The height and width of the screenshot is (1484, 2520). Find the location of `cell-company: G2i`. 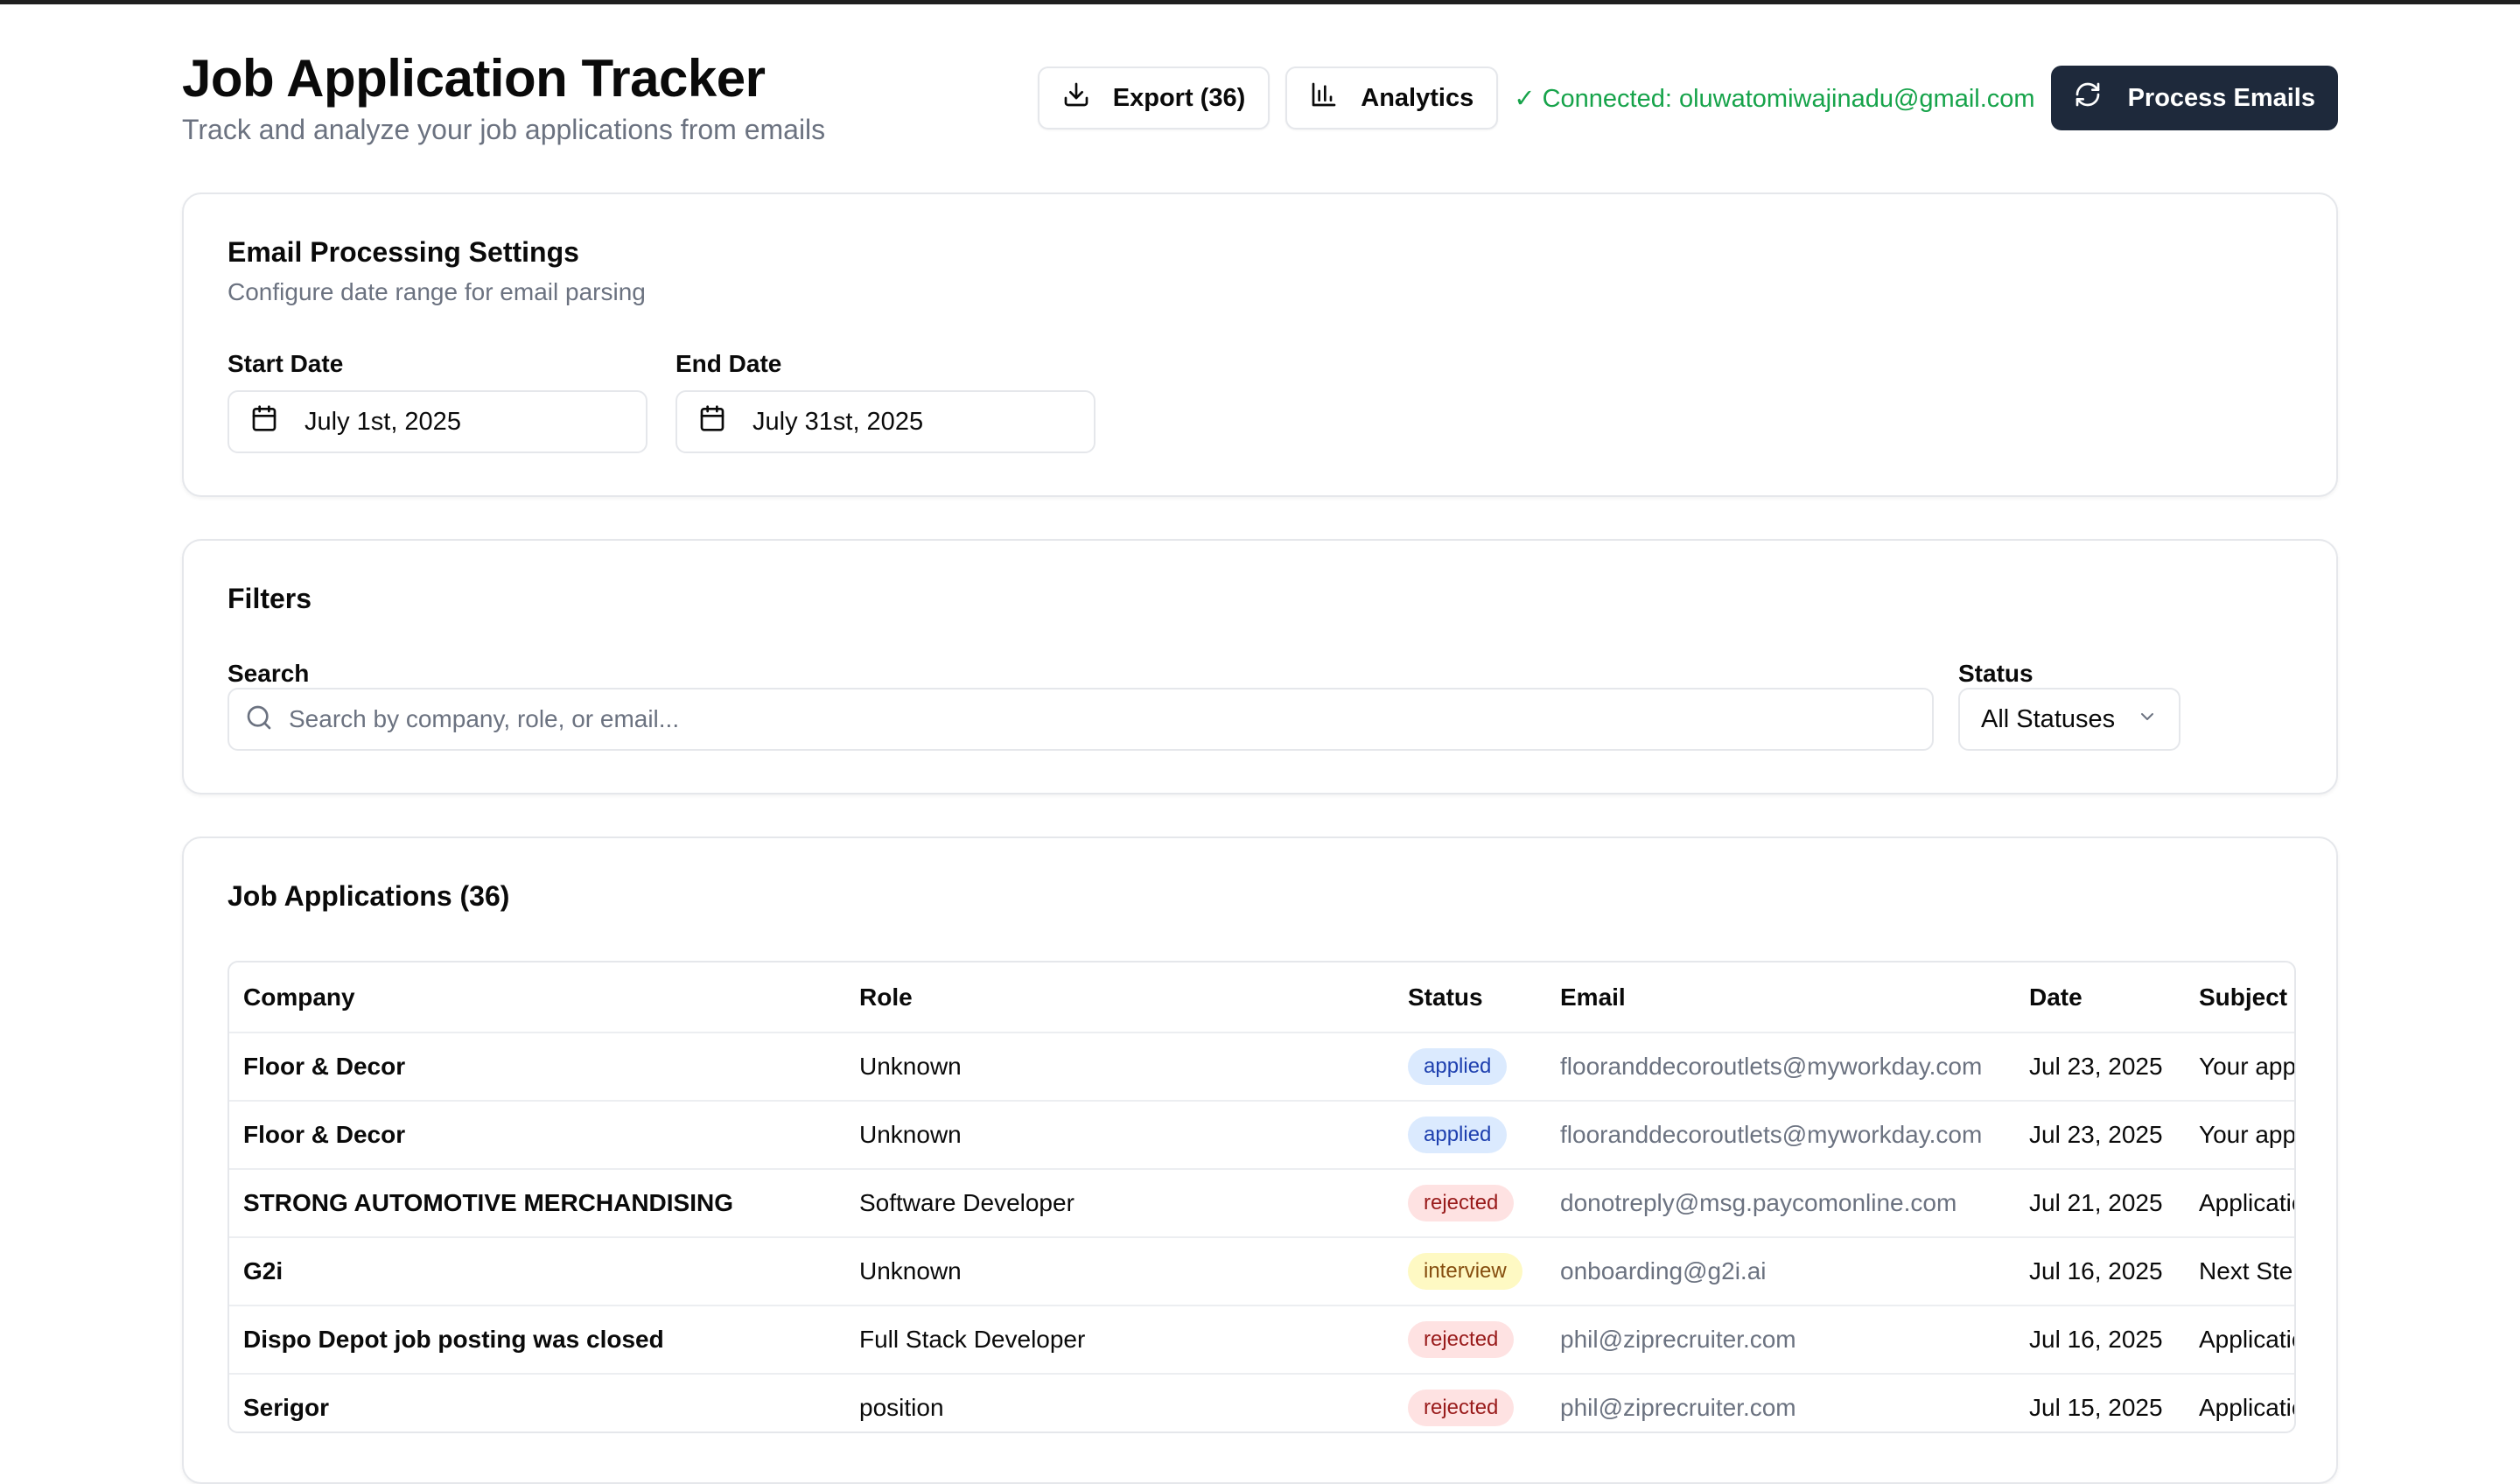

cell-company: G2i is located at coordinates (537, 1271).